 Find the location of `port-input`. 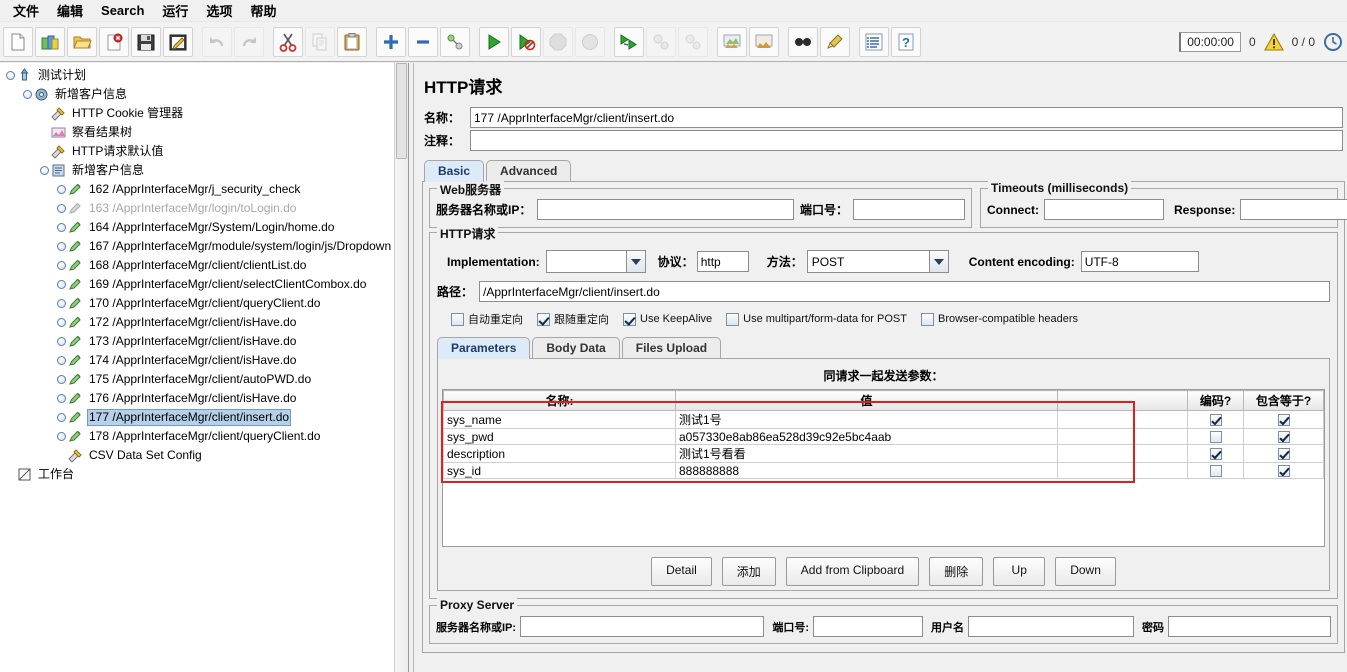

port-input is located at coordinates (909, 209).